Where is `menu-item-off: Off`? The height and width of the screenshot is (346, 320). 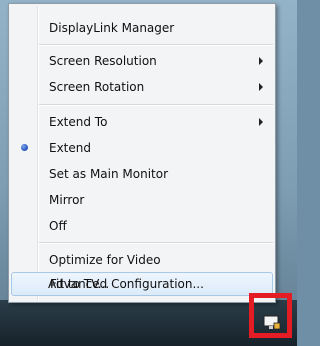
menu-item-off: Off is located at coordinates (142, 226).